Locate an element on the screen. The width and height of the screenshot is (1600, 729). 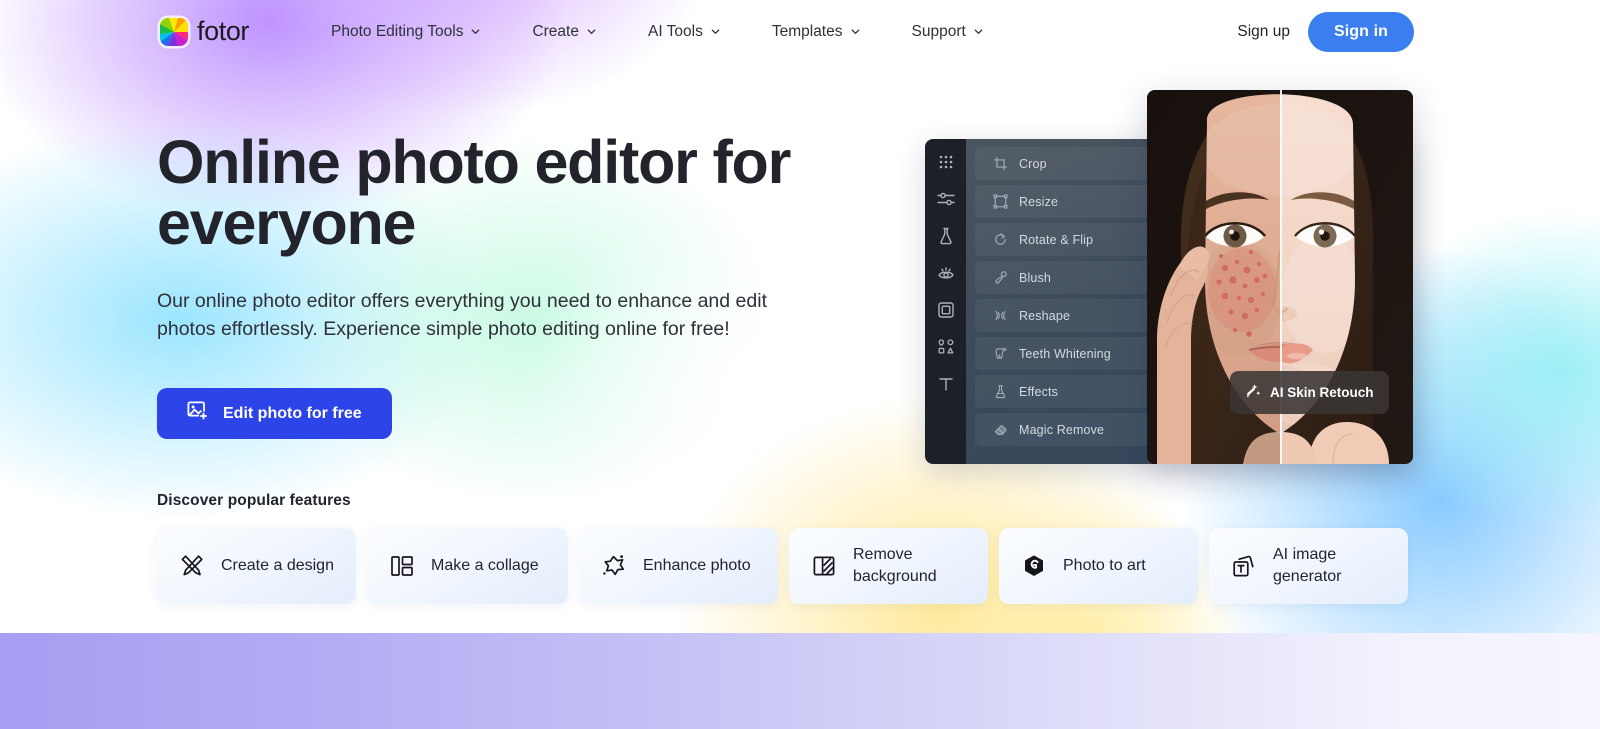
tool-label: Teeth Whitening is located at coordinates (1065, 353).